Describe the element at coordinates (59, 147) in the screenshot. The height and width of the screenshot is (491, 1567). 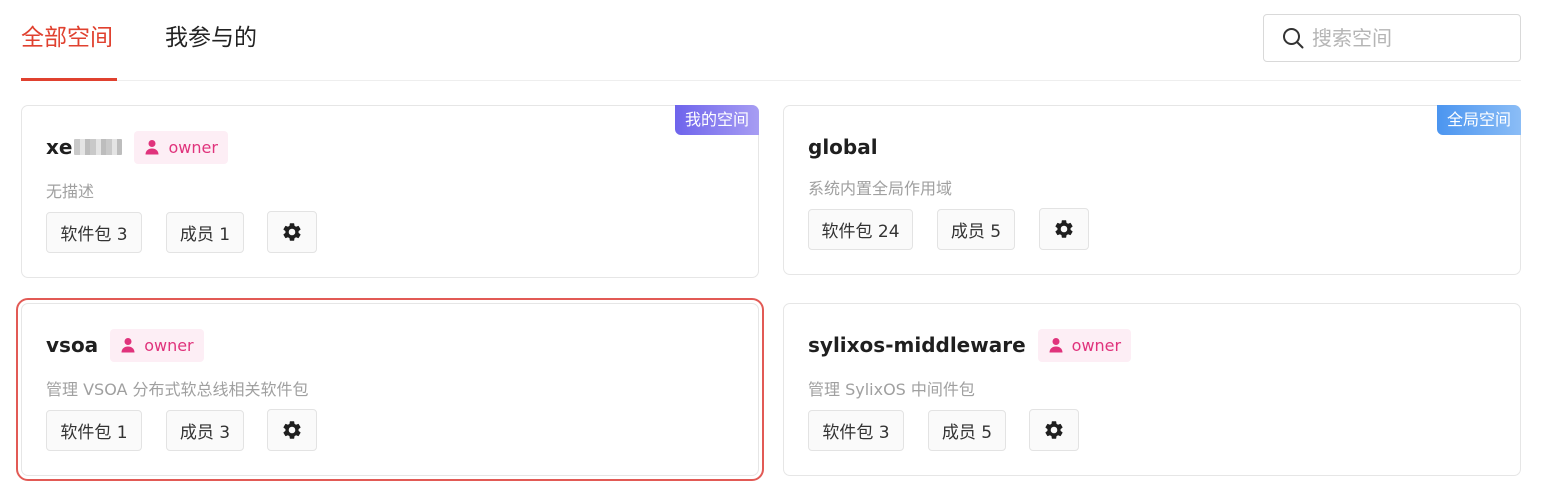
I see `space-name: xe` at that location.